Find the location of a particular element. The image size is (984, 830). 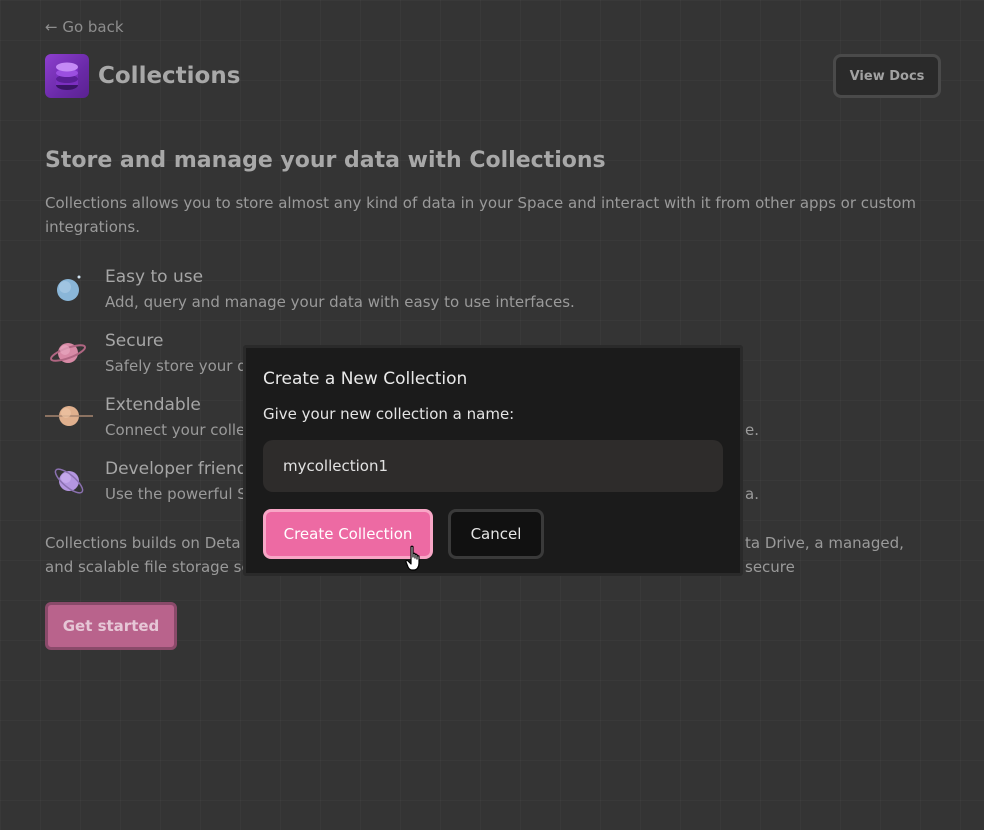

pink-ringed-planet-icon is located at coordinates (68, 354).